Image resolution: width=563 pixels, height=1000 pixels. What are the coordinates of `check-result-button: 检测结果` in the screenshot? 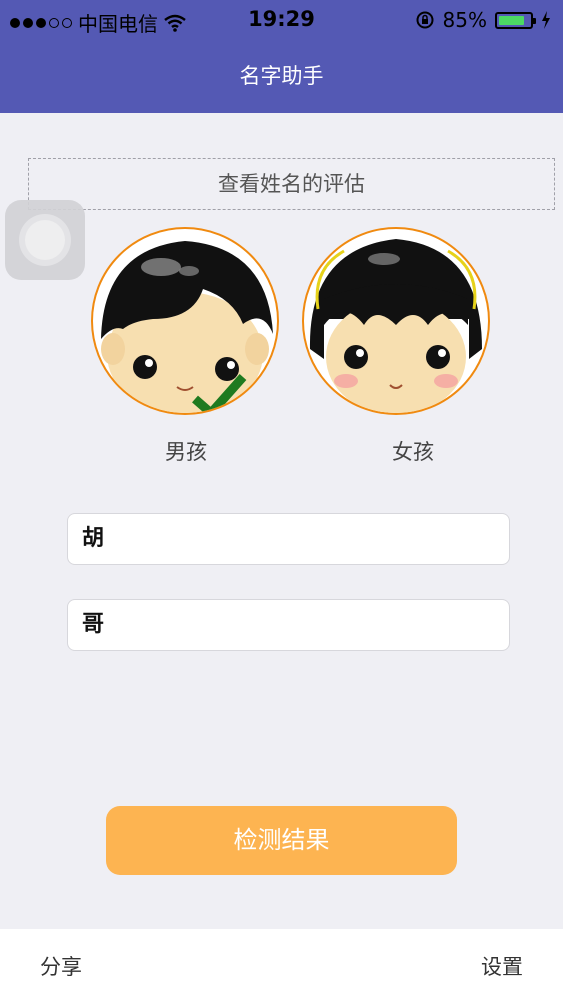 It's located at (281, 840).